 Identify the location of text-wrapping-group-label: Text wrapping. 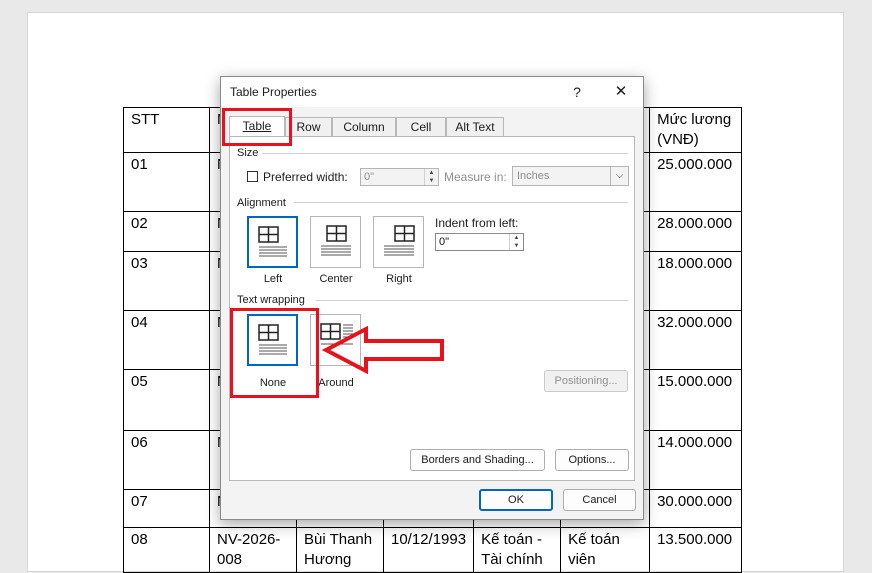
(273, 300).